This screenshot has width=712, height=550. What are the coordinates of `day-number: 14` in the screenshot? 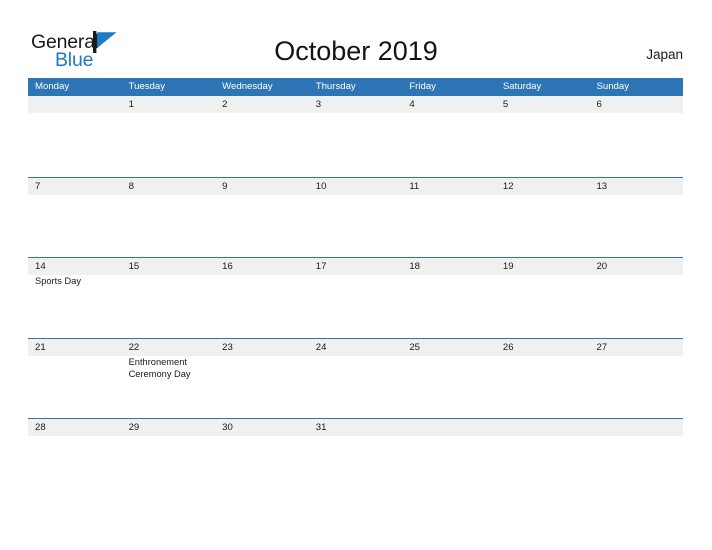 It's located at (40, 266).